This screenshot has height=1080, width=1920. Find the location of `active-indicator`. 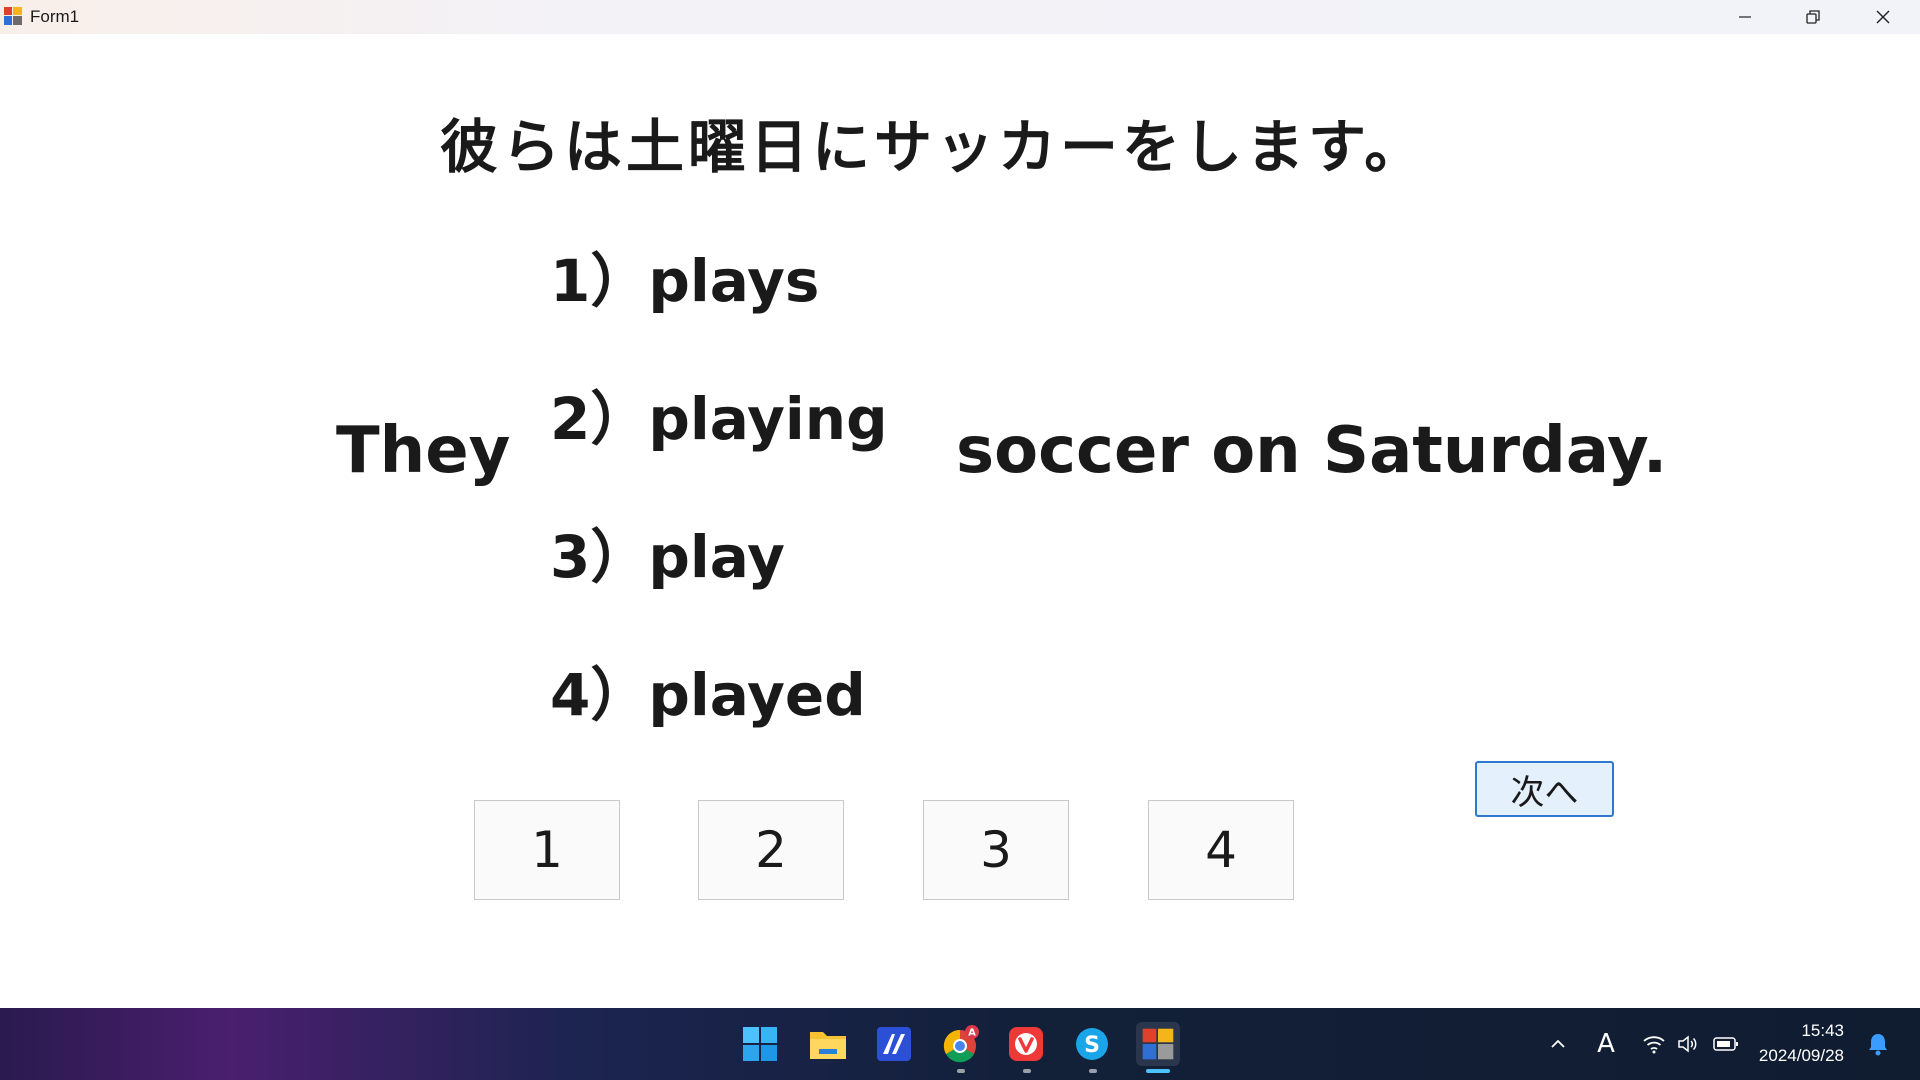

active-indicator is located at coordinates (1158, 1071).